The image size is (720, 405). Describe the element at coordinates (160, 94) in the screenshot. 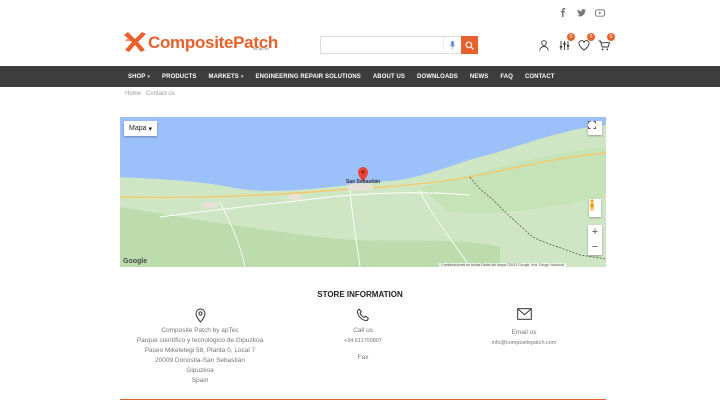

I see `breadcrumb-current: Contact us` at that location.